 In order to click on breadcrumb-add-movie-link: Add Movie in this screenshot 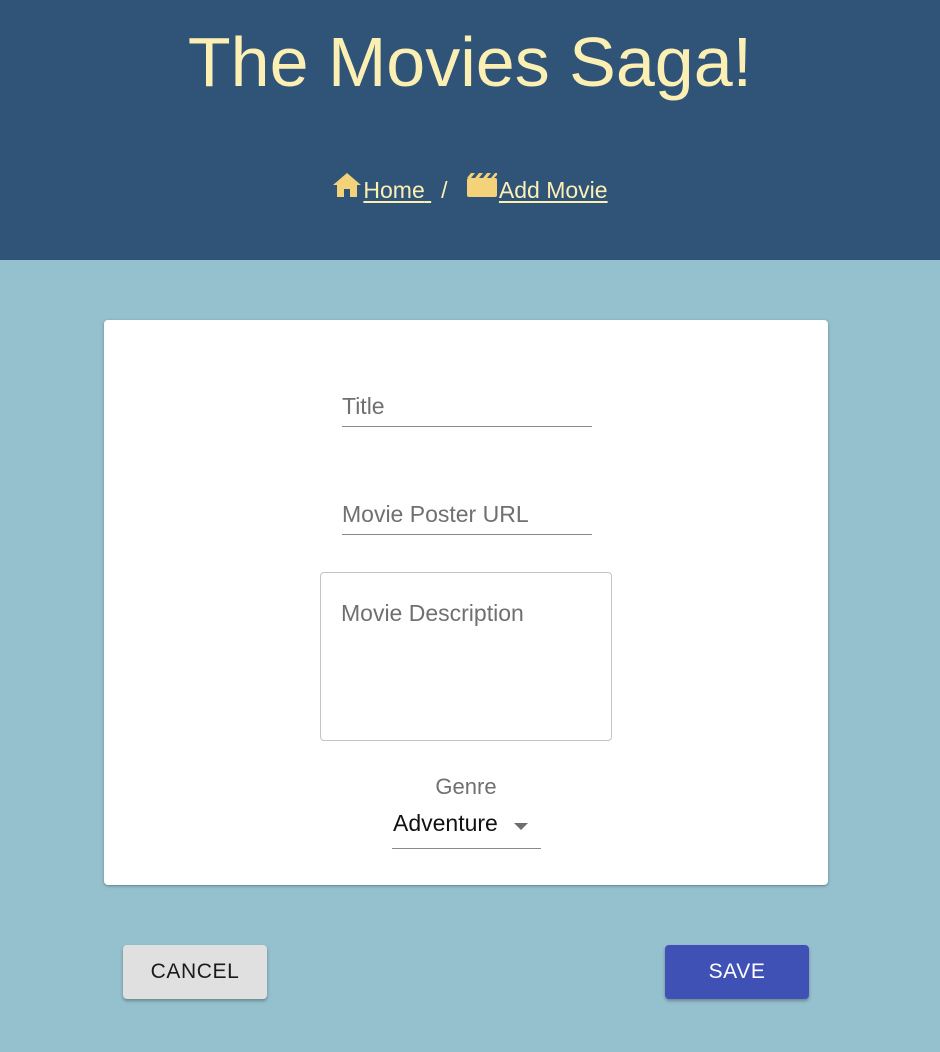, I will do `click(537, 188)`.